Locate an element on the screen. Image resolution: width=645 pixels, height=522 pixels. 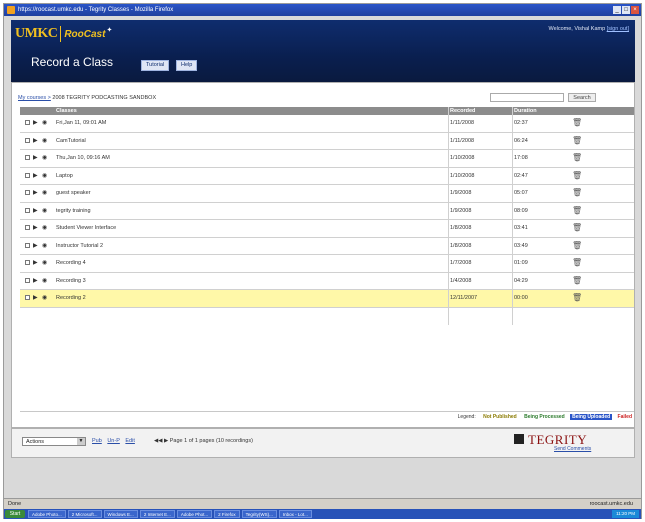
header-recorded: Recorded is located at coordinates (462, 111).